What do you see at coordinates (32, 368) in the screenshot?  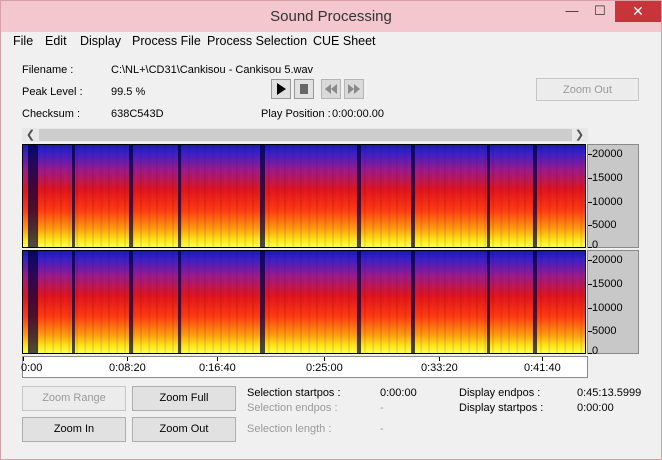 I see `x-tick: 0:00` at bounding box center [32, 368].